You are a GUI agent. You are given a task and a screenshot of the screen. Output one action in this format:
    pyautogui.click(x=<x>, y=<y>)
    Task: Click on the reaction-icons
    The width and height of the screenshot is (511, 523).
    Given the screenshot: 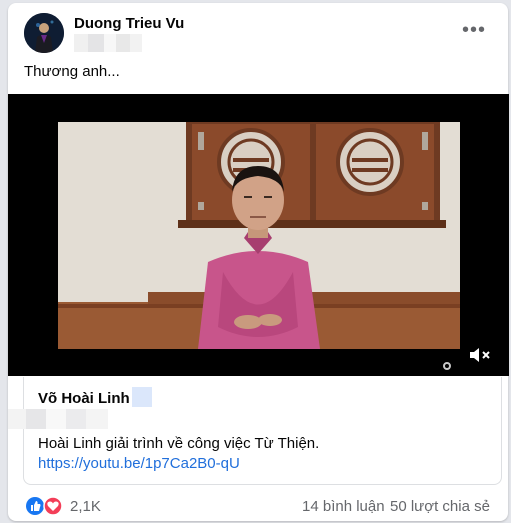 What is the action you would take?
    pyautogui.click(x=46, y=506)
    